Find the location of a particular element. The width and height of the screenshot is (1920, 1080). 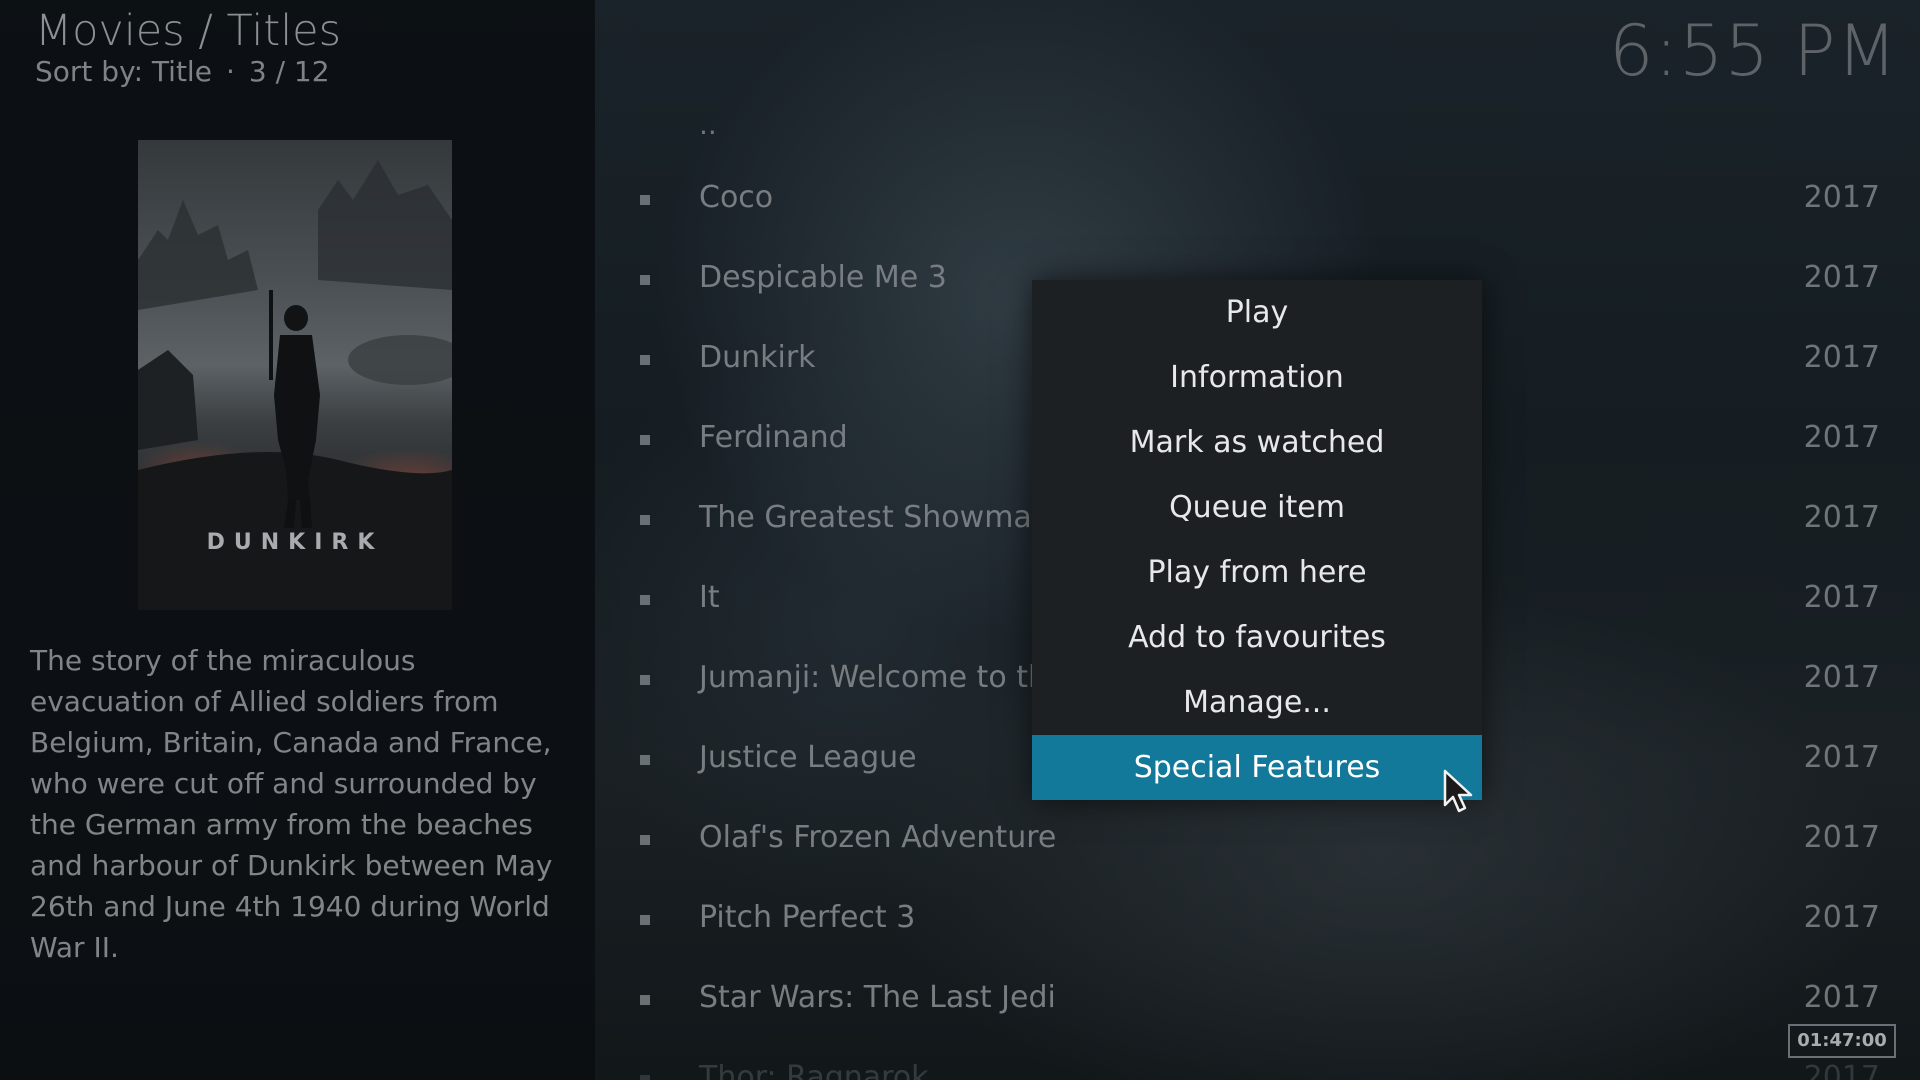

clock: 6:55 PM is located at coordinates (1753, 51).